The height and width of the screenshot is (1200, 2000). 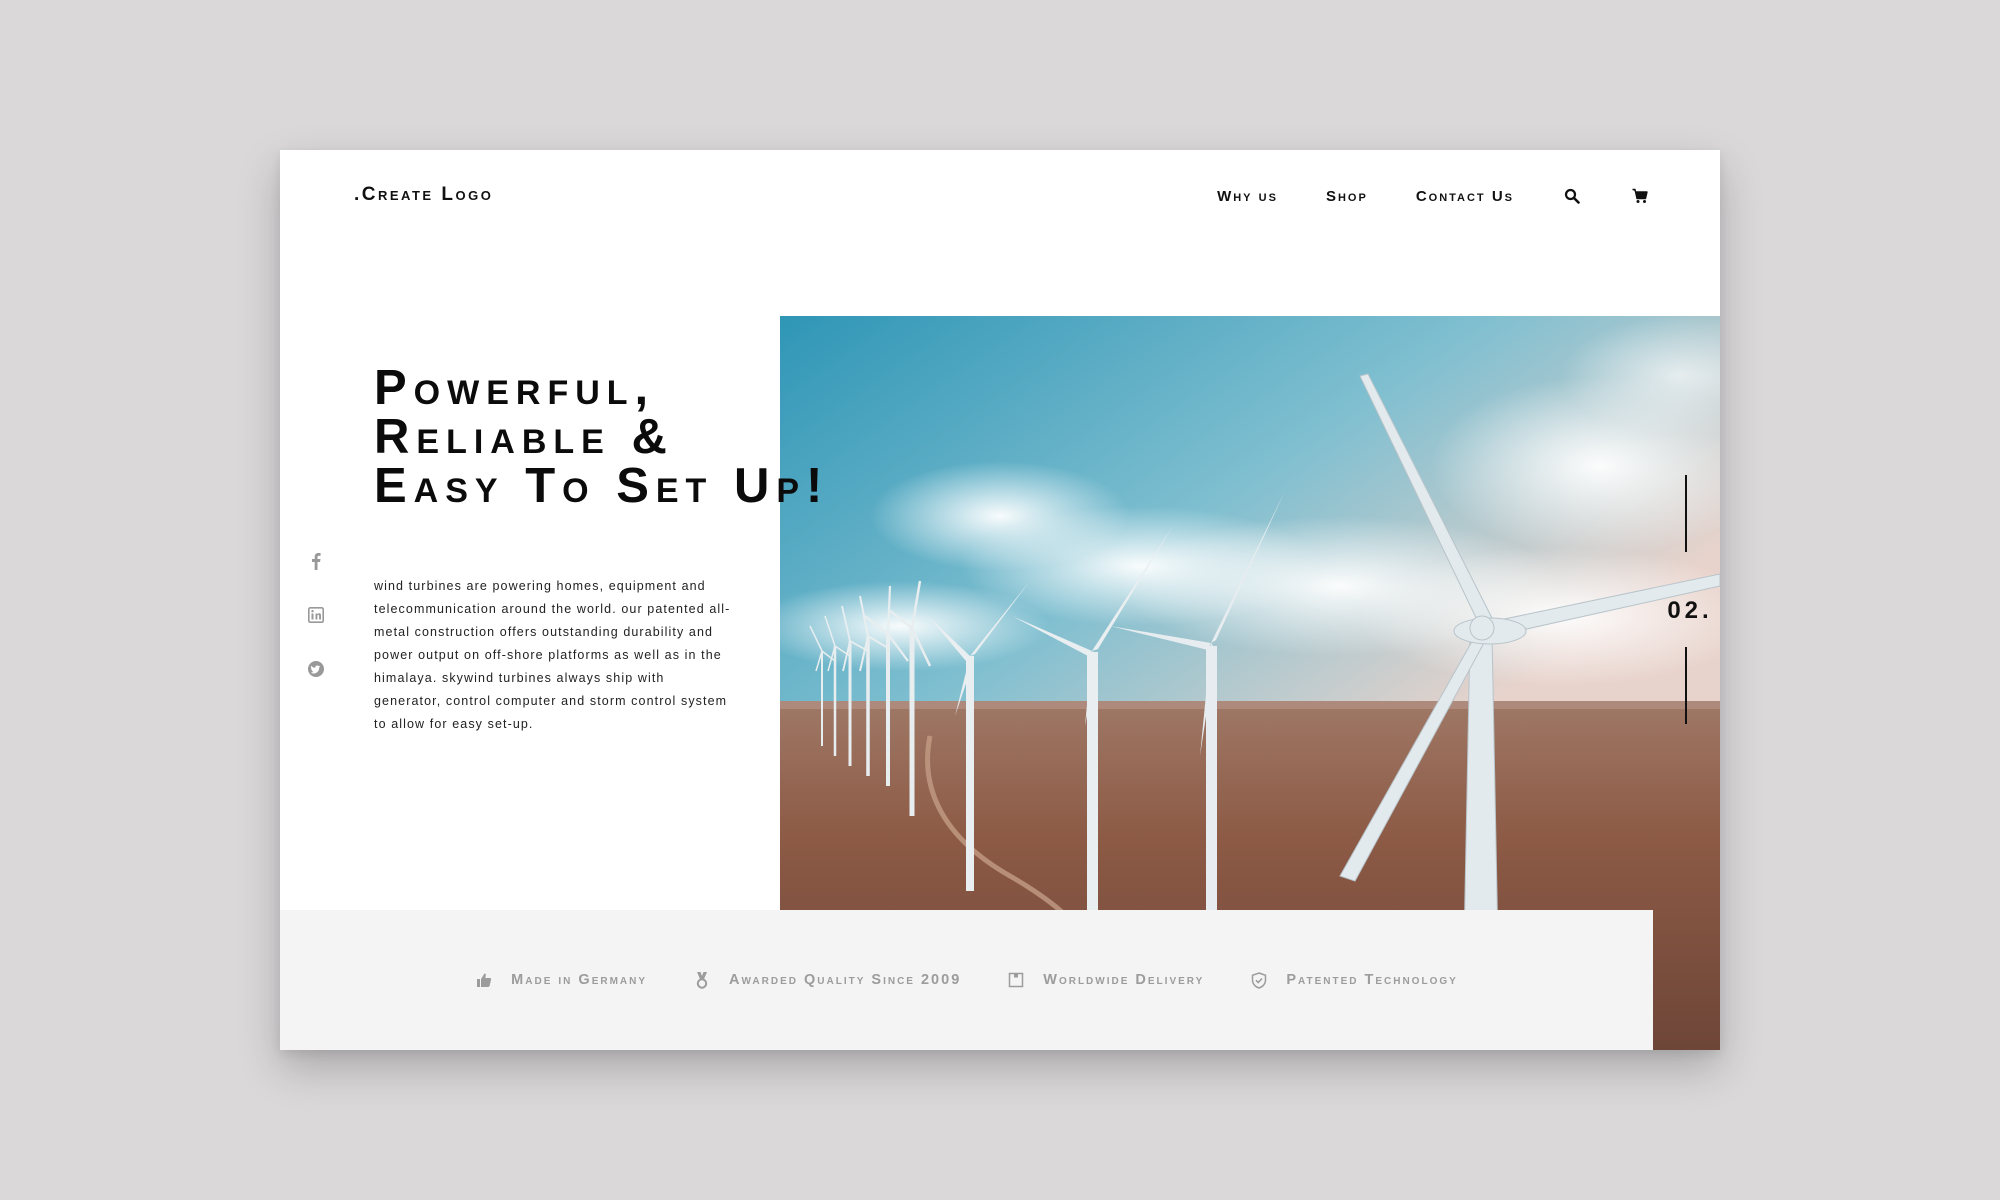 What do you see at coordinates (1686, 685) in the screenshot?
I see `slide-indicator-line-bottom` at bounding box center [1686, 685].